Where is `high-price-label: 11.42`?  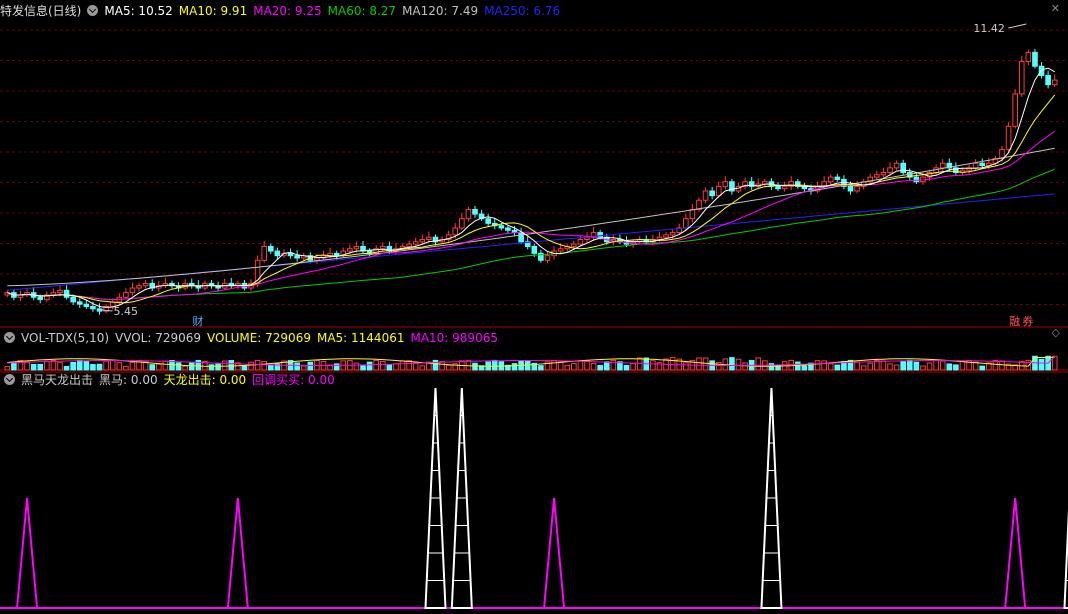 high-price-label: 11.42 is located at coordinates (989, 28).